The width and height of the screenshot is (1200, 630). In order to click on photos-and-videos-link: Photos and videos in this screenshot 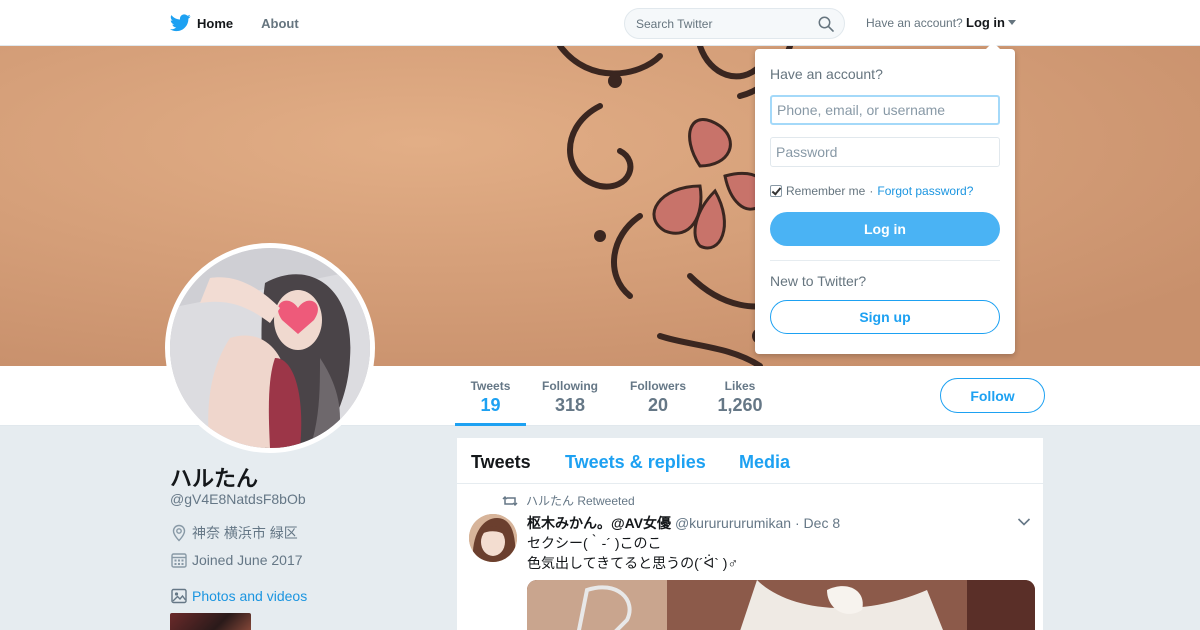, I will do `click(238, 596)`.